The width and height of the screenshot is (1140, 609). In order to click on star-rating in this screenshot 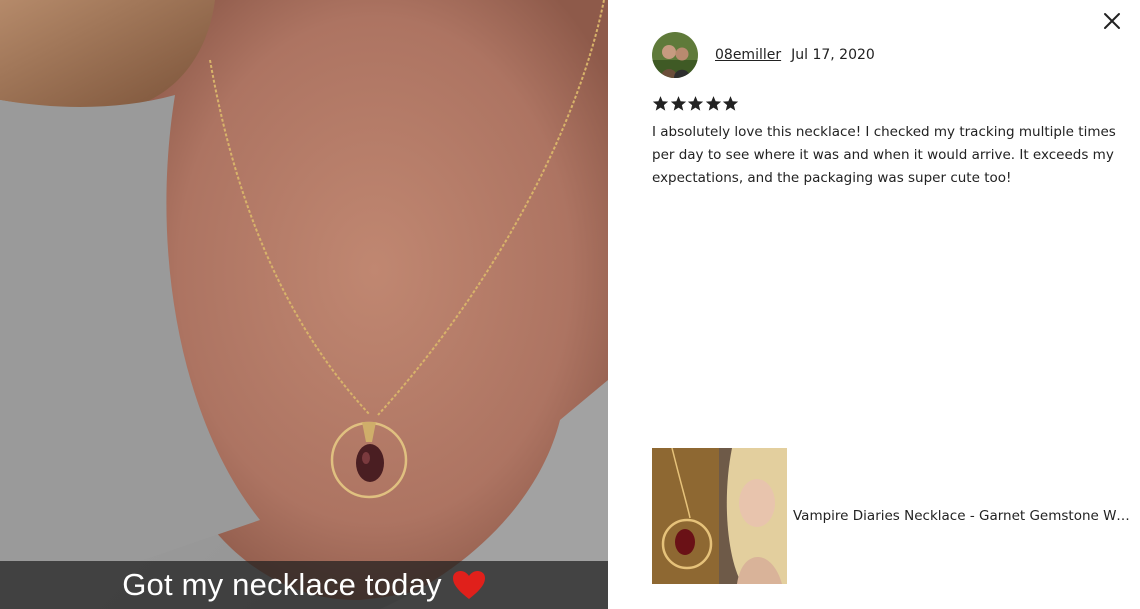, I will do `click(696, 103)`.